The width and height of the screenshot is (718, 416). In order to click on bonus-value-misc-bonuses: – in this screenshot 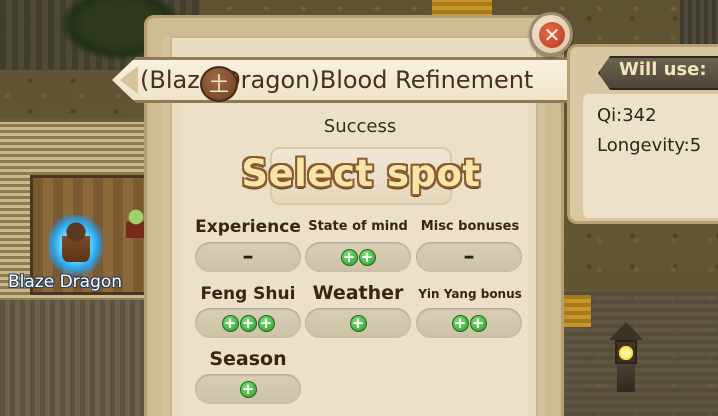, I will do `click(469, 257)`.